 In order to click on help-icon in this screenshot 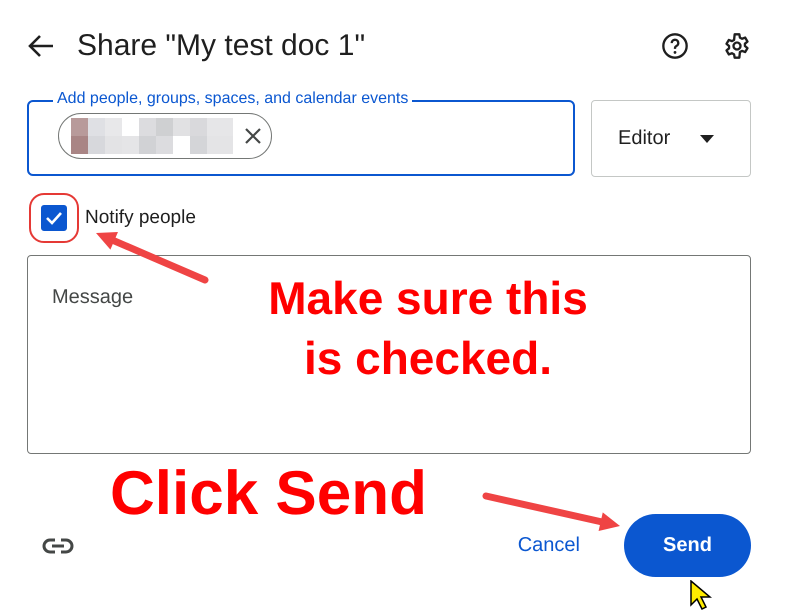, I will do `click(675, 46)`.